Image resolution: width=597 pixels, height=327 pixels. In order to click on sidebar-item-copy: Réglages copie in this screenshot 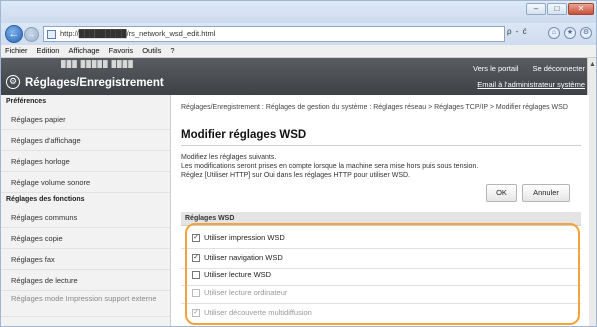, I will do `click(85, 238)`.